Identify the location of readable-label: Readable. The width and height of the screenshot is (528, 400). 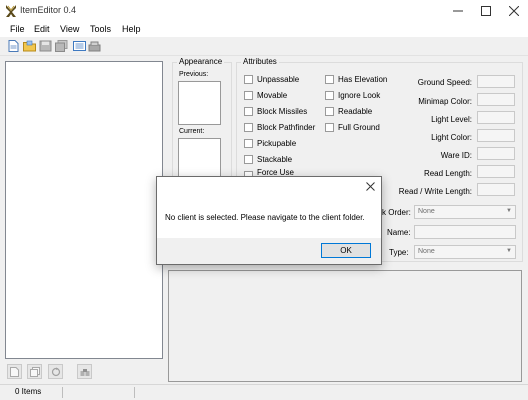
(355, 111).